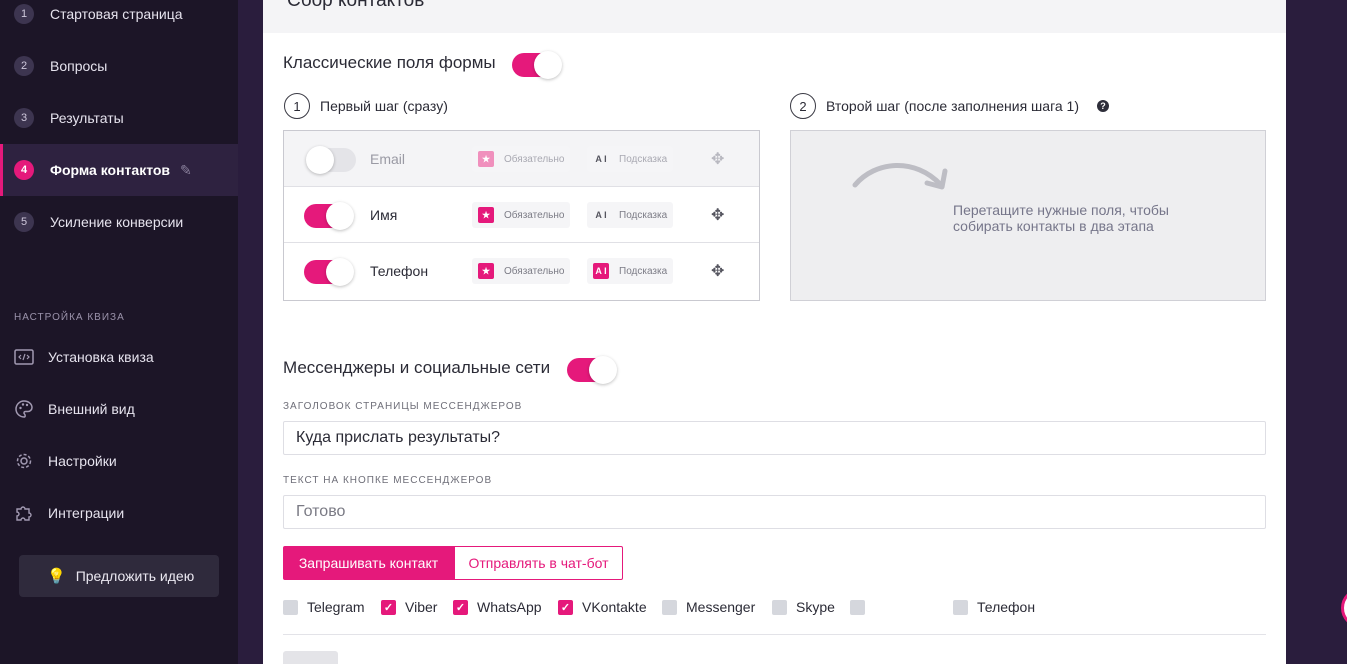 This screenshot has height=664, width=1347. I want to click on page-title: Сбор контактов, so click(356, 5).